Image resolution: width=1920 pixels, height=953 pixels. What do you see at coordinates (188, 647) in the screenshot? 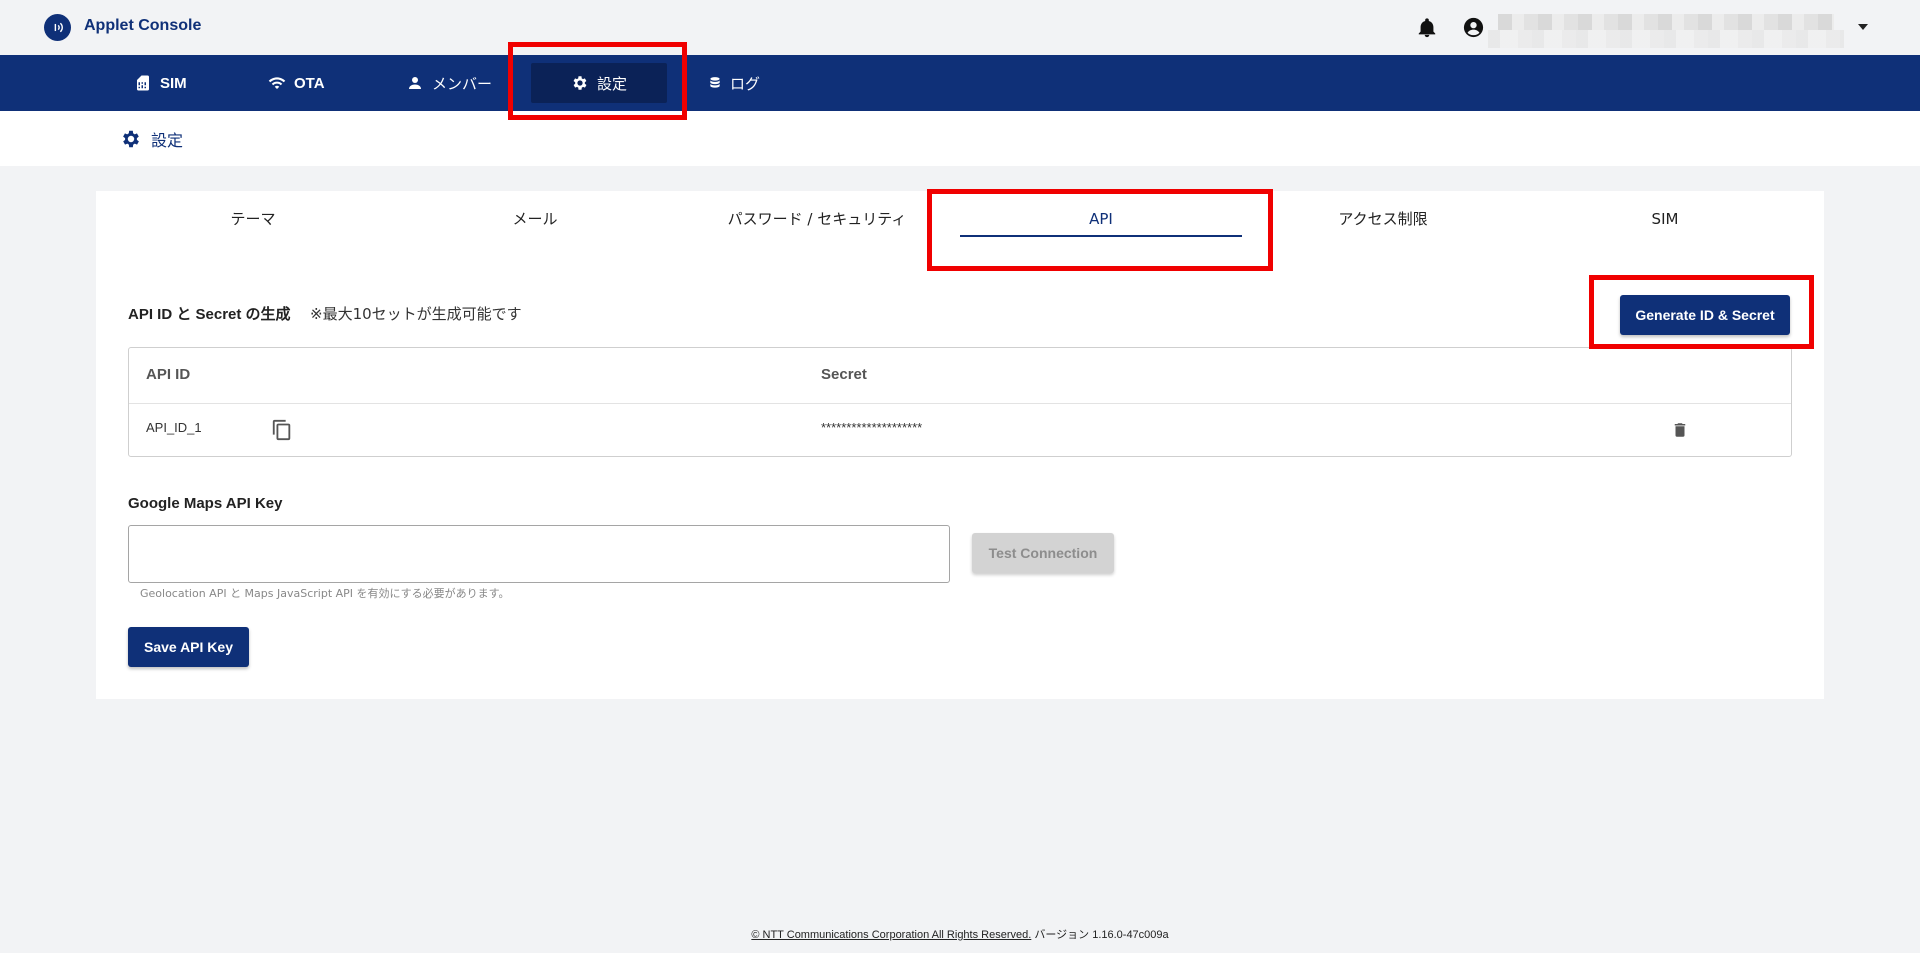
I see `save-api-key-button: Save API Key` at bounding box center [188, 647].